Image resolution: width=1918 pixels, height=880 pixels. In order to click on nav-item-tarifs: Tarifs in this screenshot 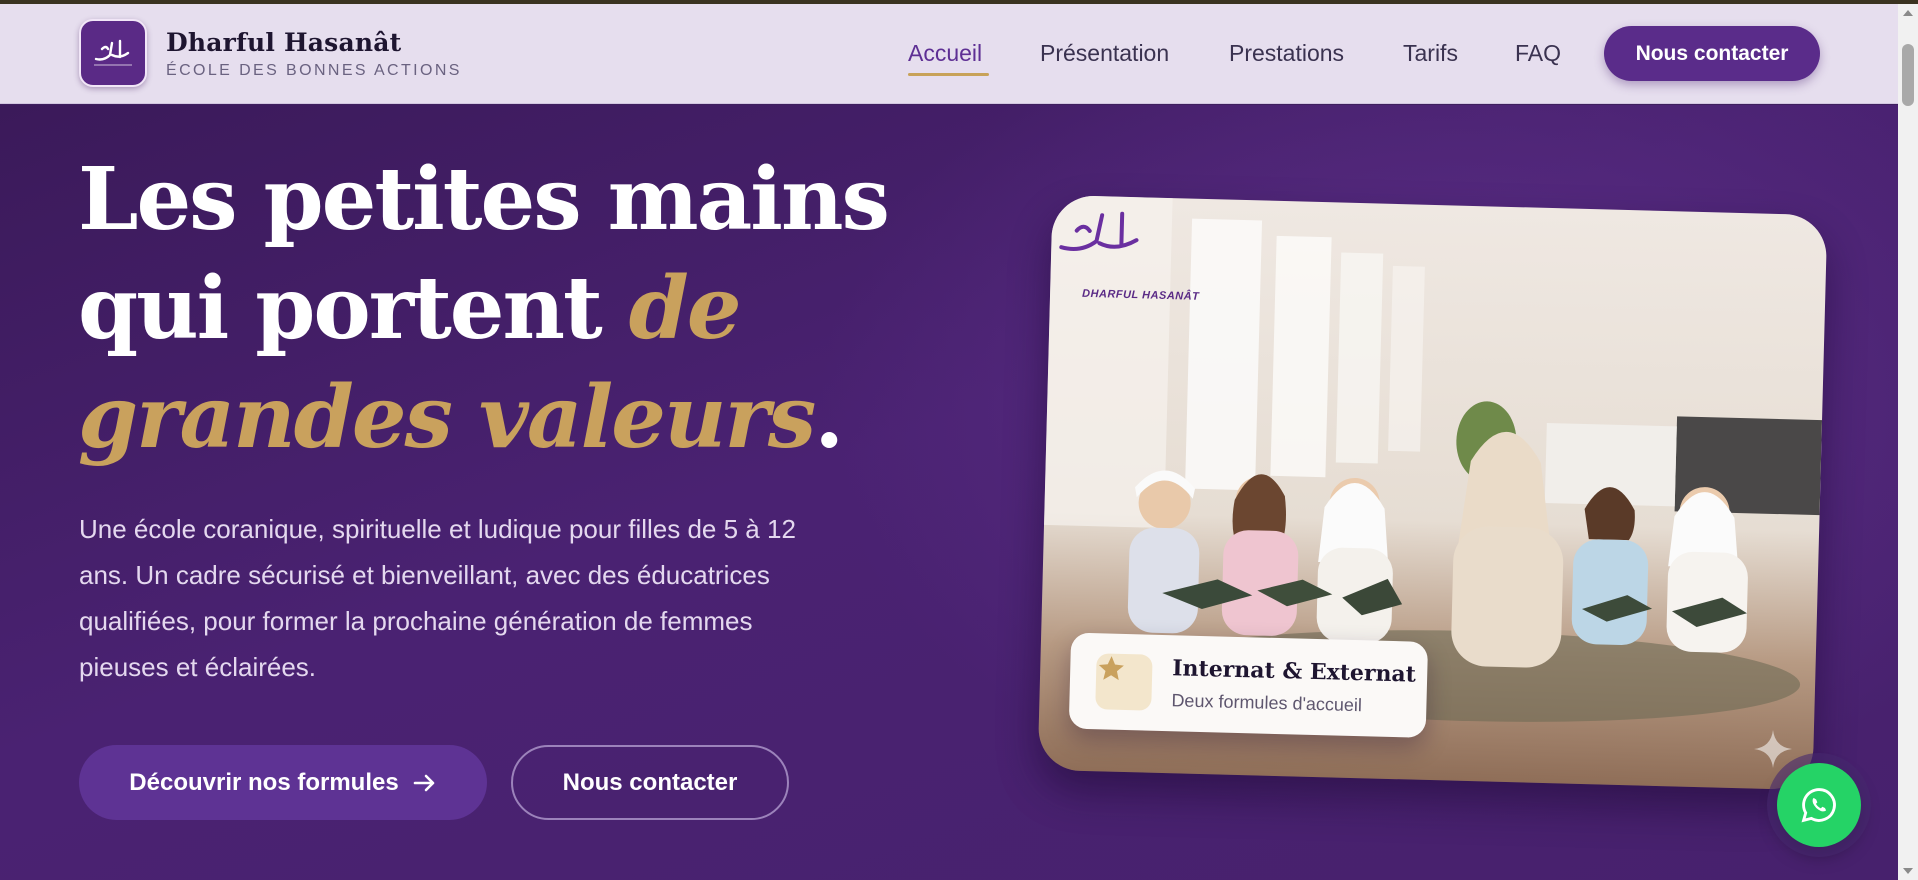, I will do `click(1430, 53)`.